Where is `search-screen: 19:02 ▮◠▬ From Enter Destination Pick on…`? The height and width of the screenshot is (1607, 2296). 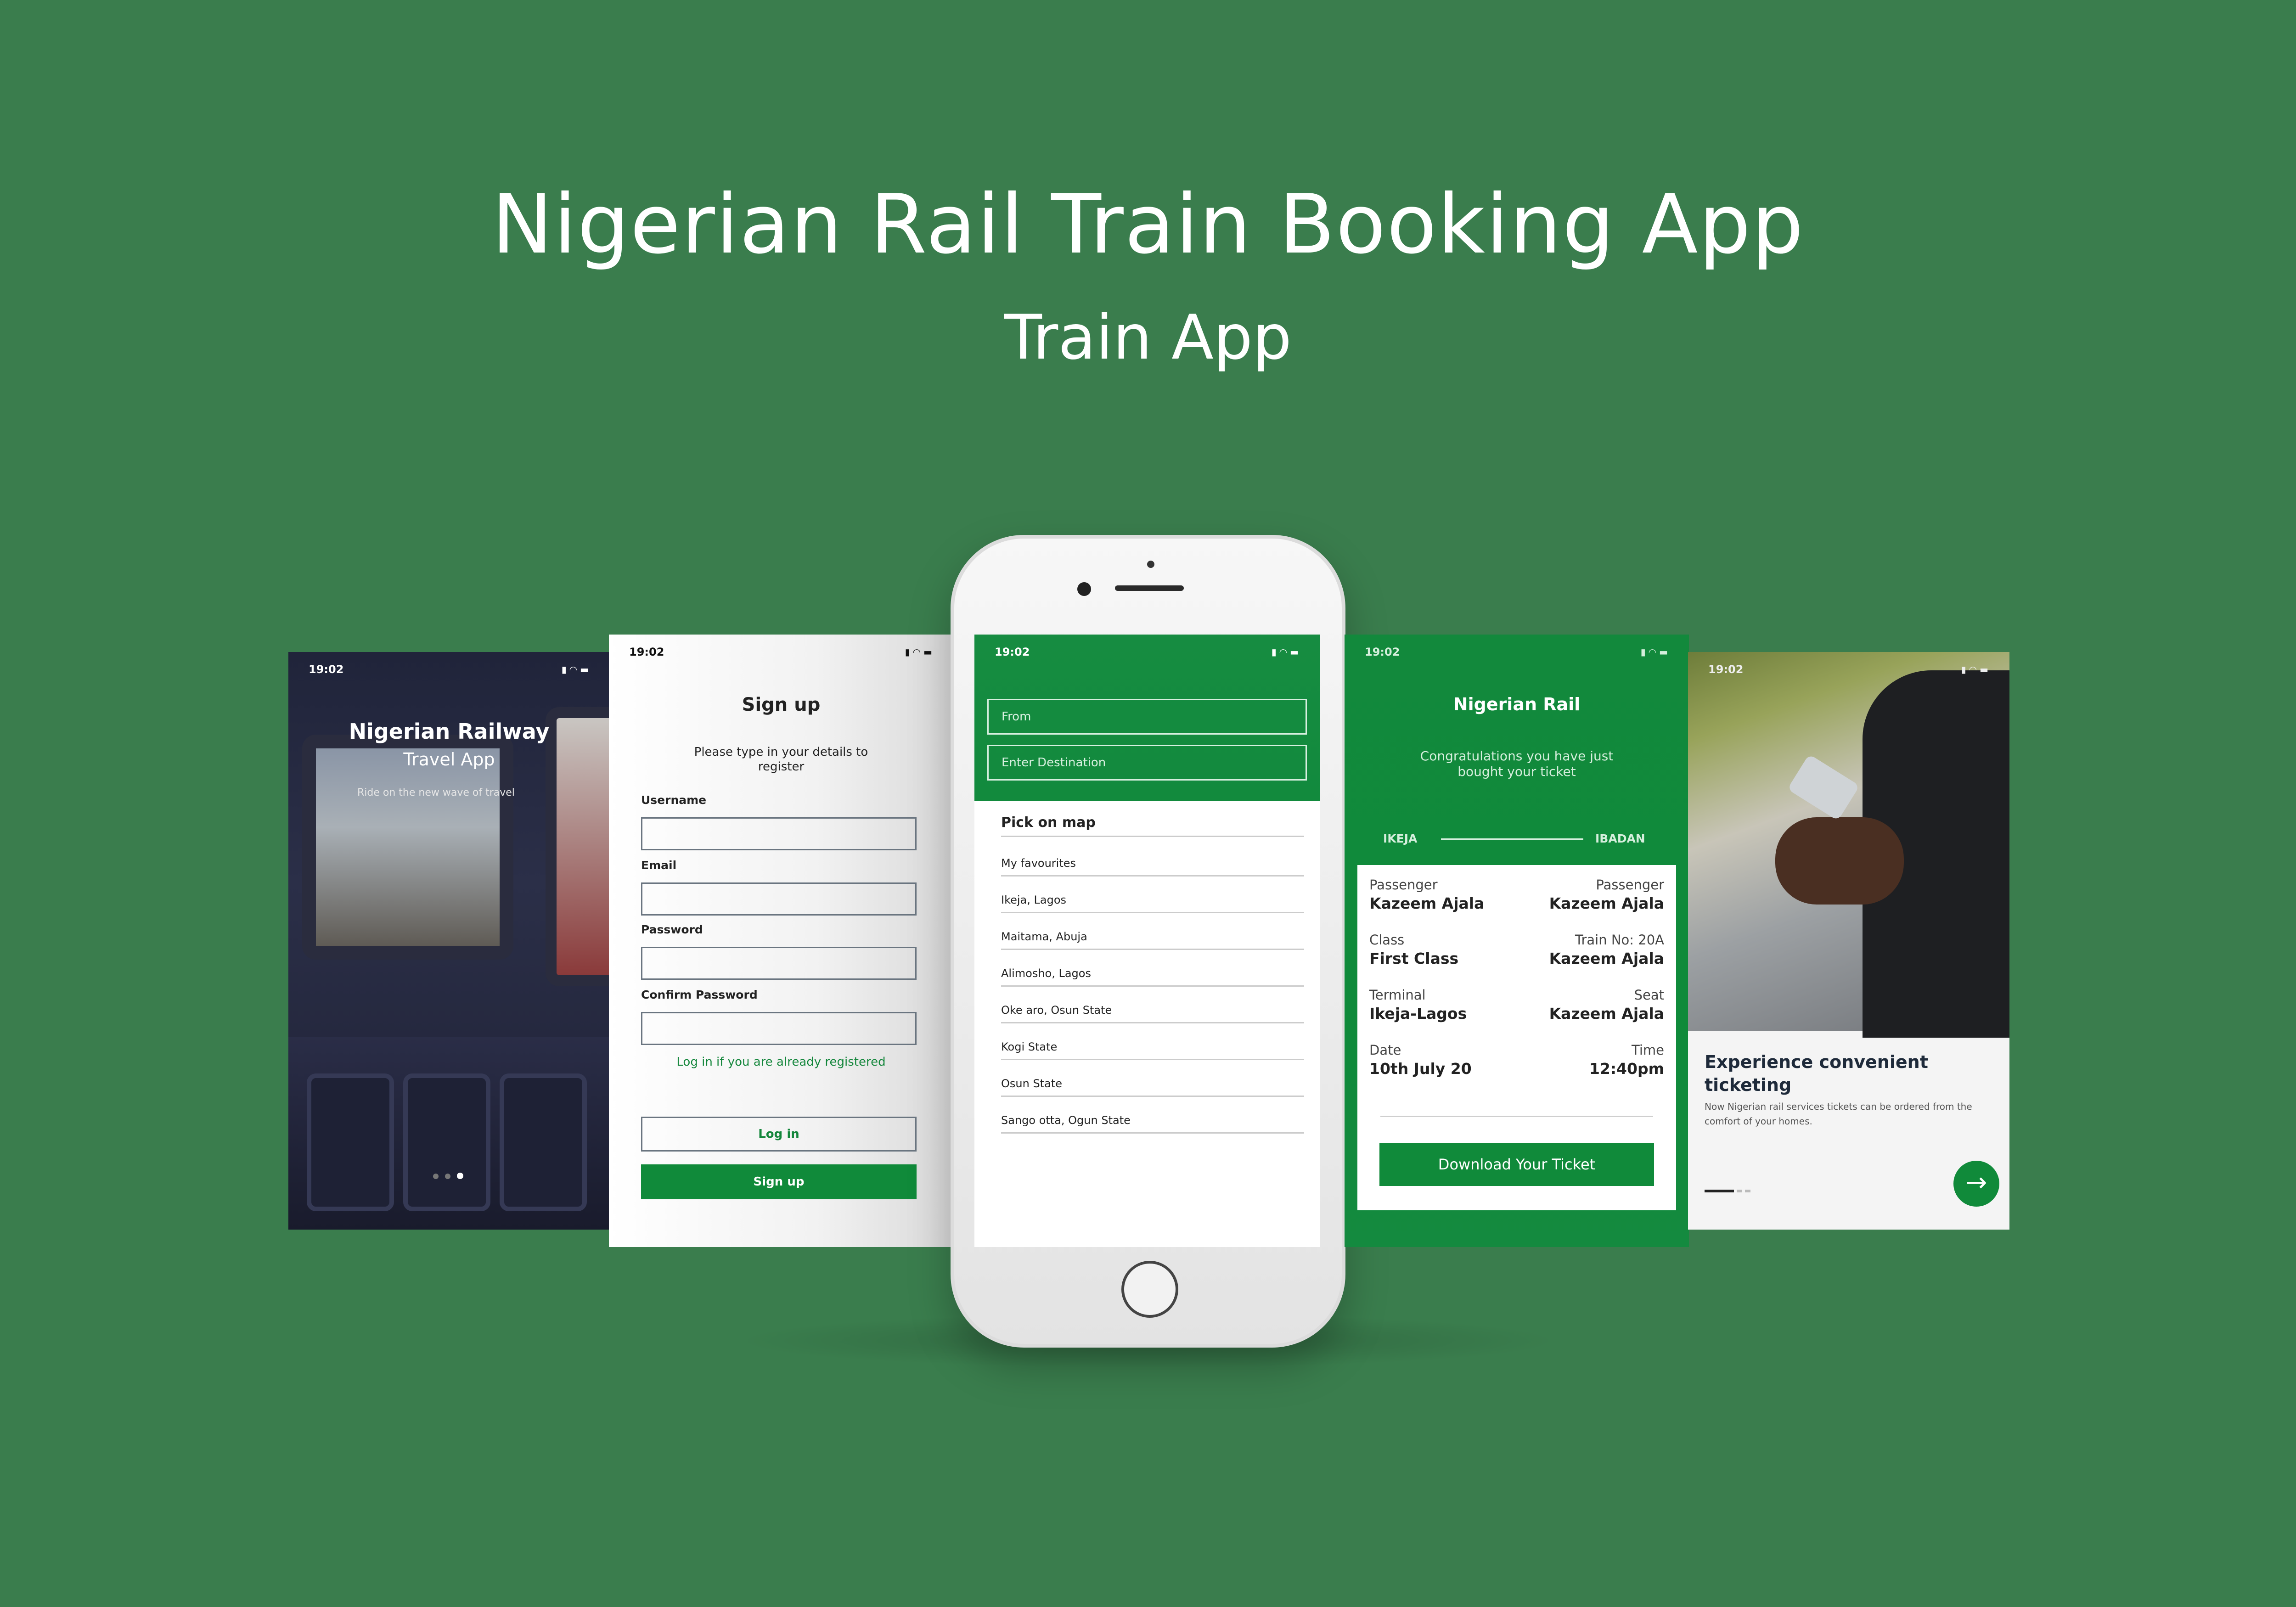 search-screen: 19:02 ▮◠▬ From Enter Destination Pick on… is located at coordinates (1147, 941).